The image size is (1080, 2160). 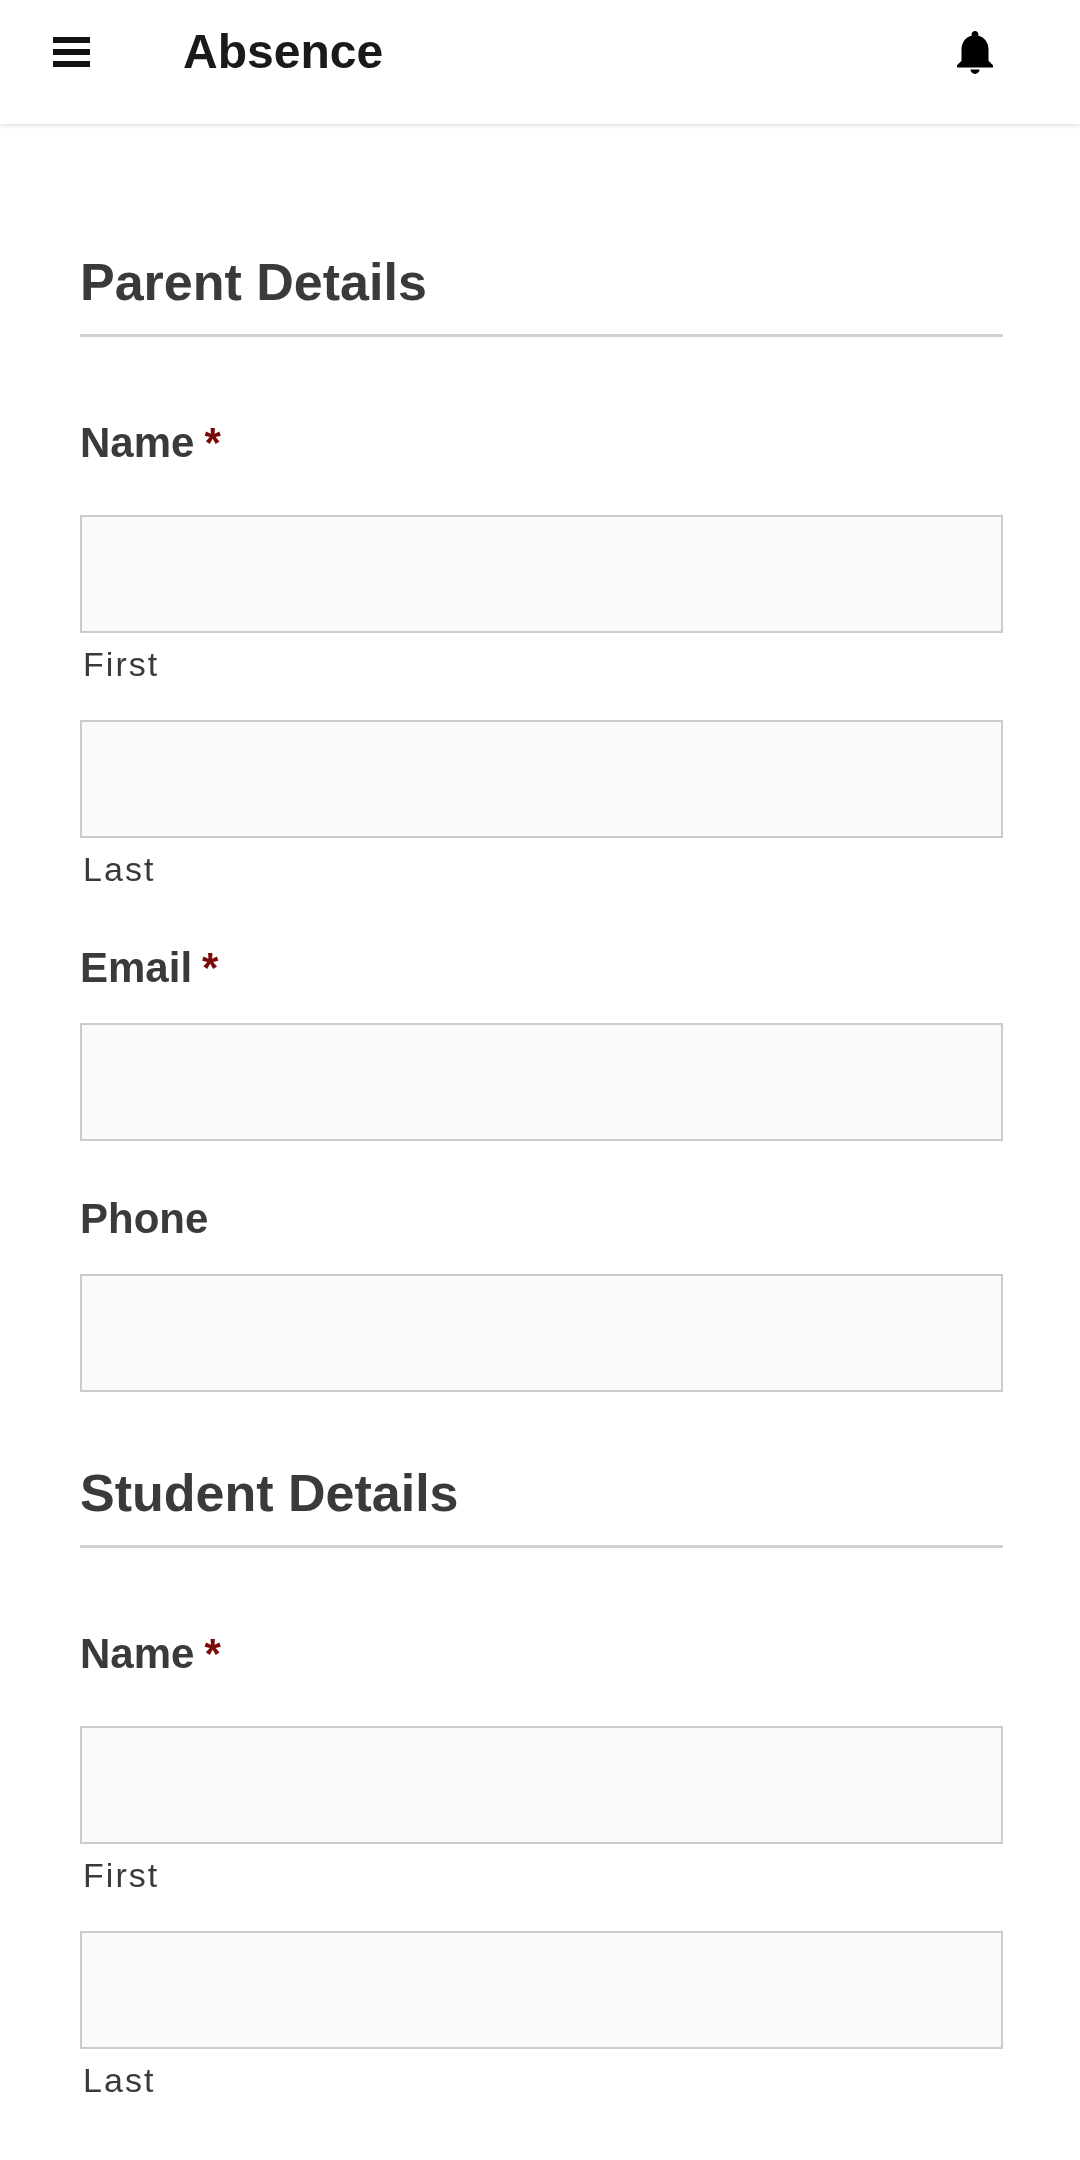 What do you see at coordinates (975, 52) in the screenshot?
I see `bell-icon` at bounding box center [975, 52].